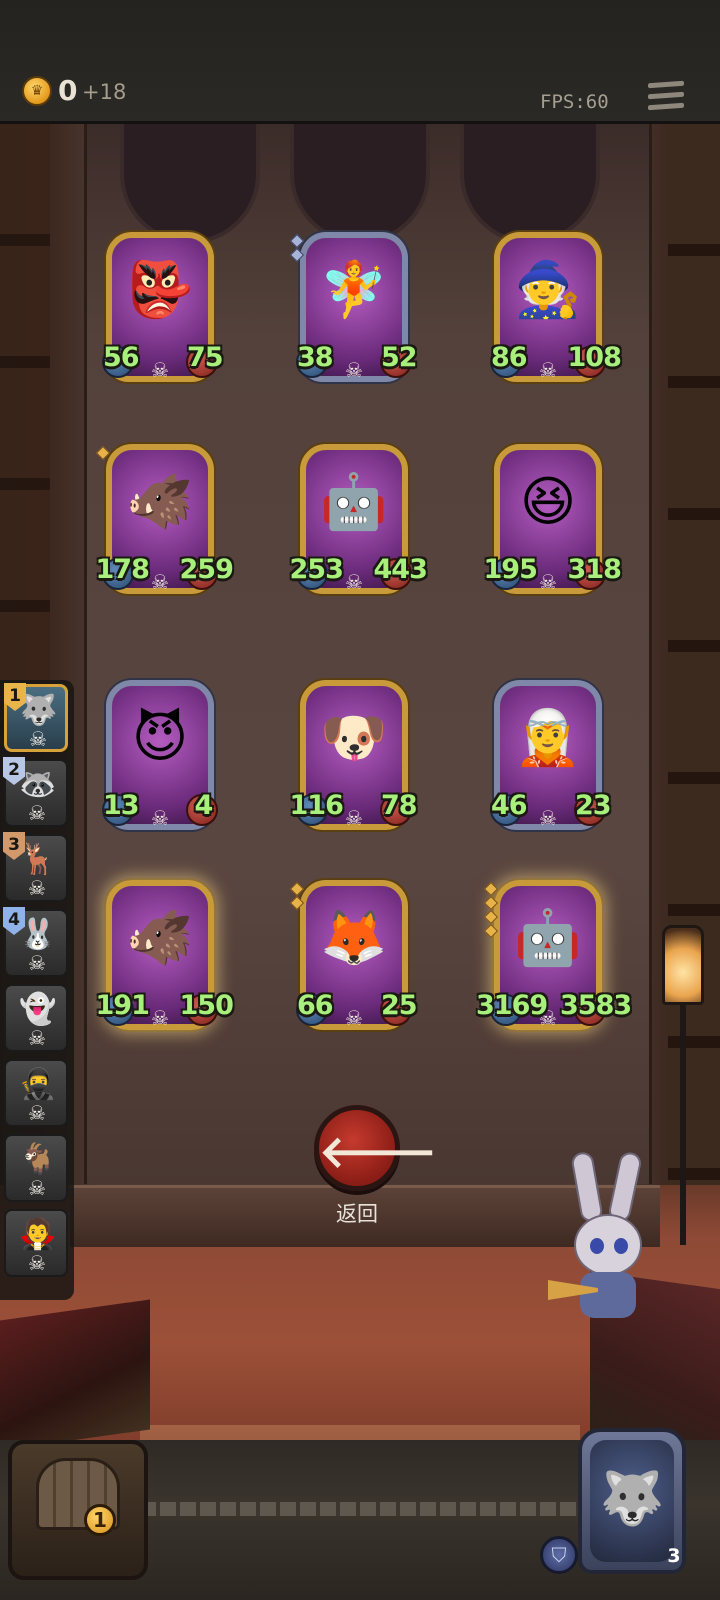 The height and width of the screenshot is (1600, 720). Describe the element at coordinates (596, 1005) in the screenshot. I see `card-health: 3583` at that location.